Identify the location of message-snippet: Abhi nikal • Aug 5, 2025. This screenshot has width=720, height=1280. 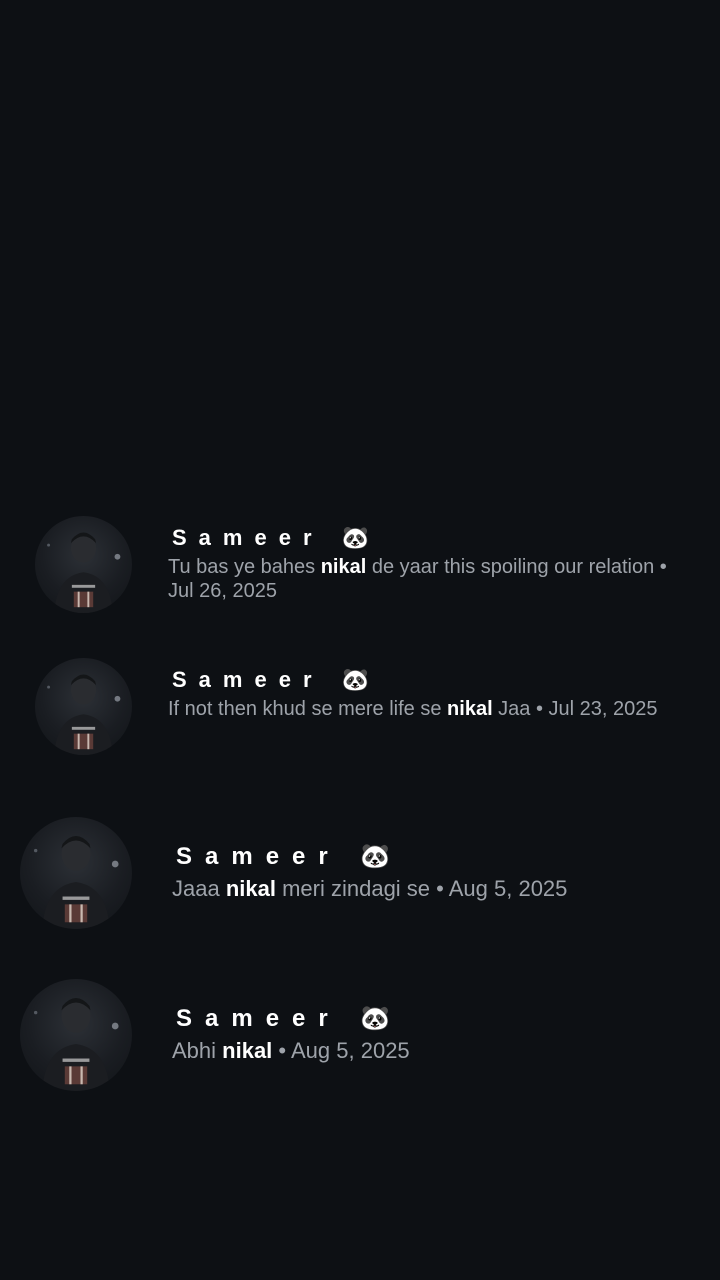
(432, 1051).